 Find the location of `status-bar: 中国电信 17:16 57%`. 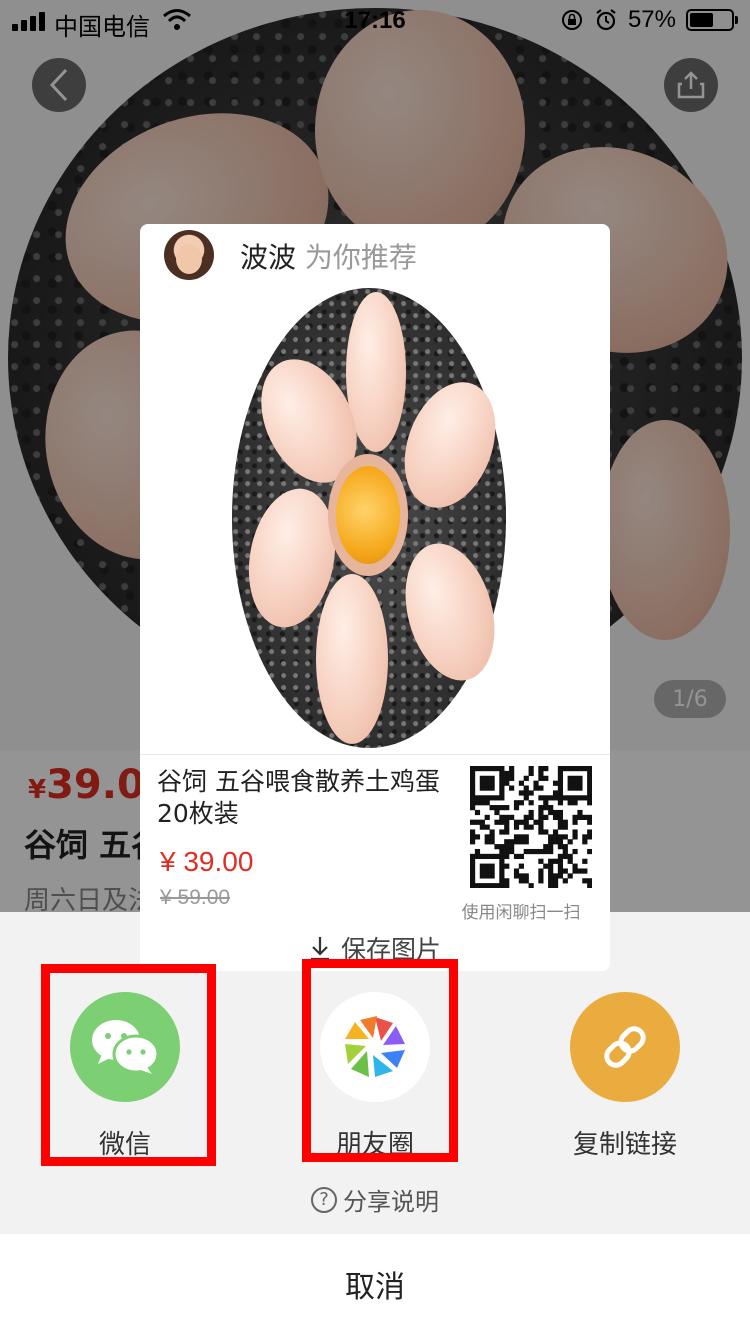

status-bar: 中国电信 17:16 57% is located at coordinates (375, 20).